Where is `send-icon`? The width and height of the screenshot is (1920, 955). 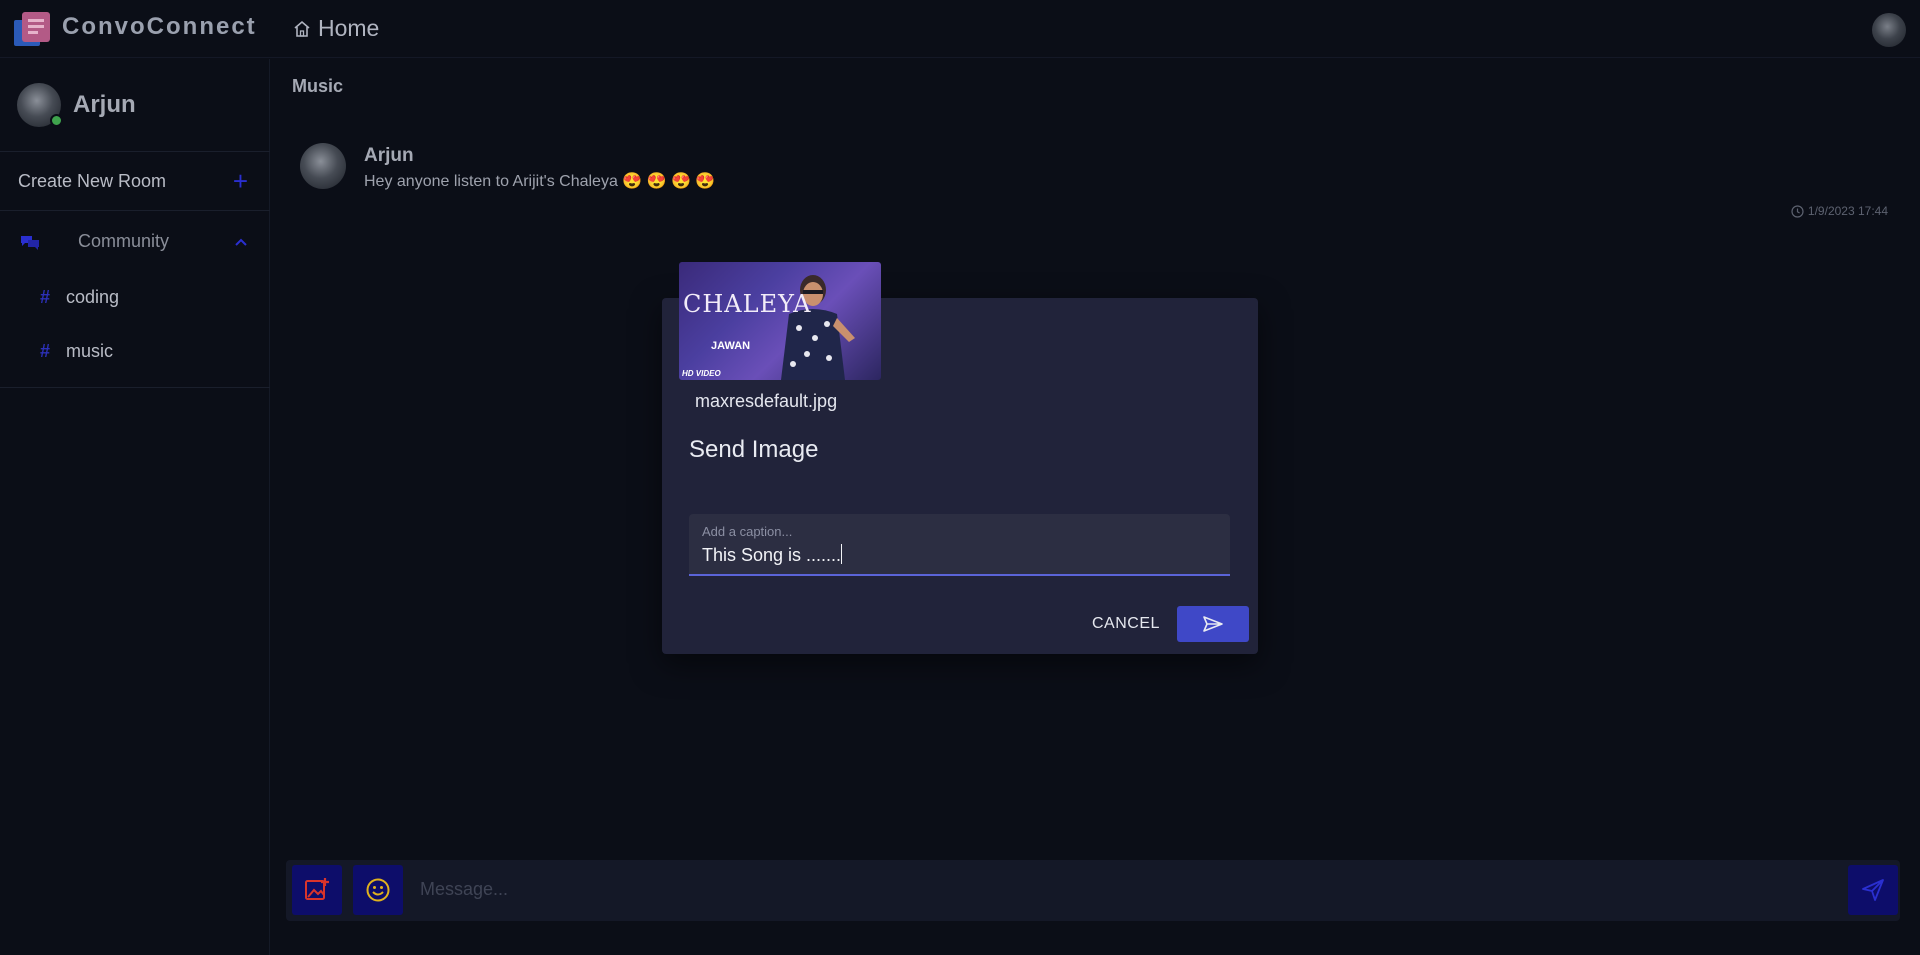
send-icon is located at coordinates (1213, 624).